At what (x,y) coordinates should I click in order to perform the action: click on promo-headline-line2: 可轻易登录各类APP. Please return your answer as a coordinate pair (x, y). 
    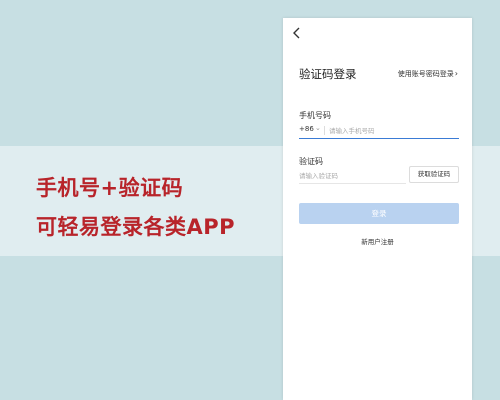
    Looking at the image, I should click on (136, 227).